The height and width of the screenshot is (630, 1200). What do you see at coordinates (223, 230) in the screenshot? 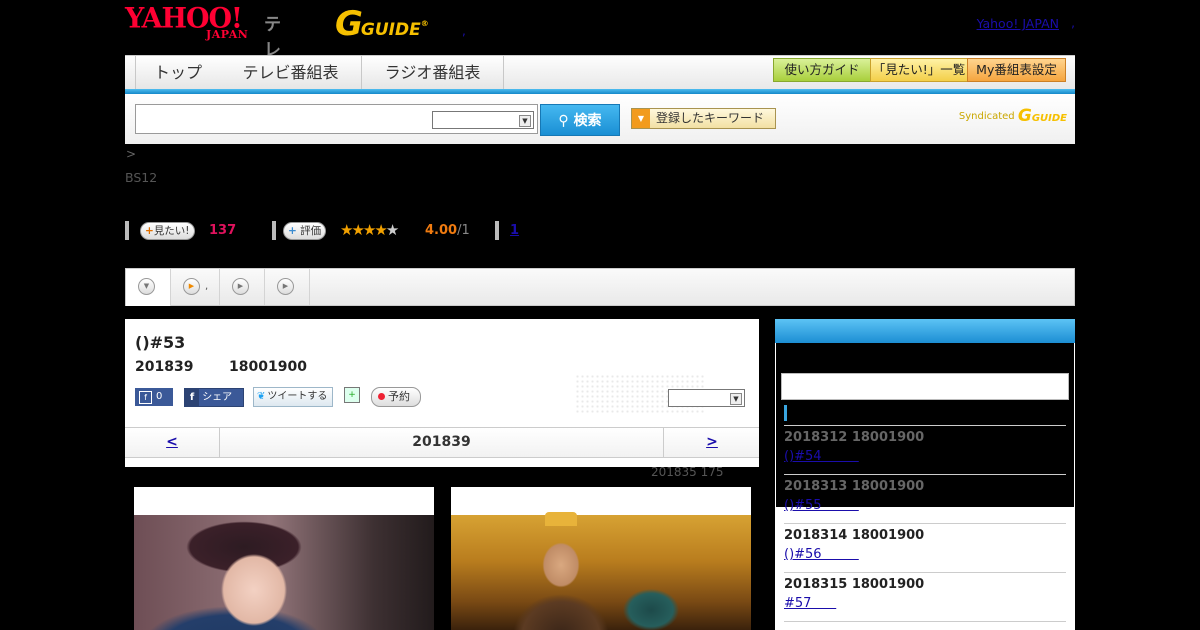
I see `want-count: 137` at bounding box center [223, 230].